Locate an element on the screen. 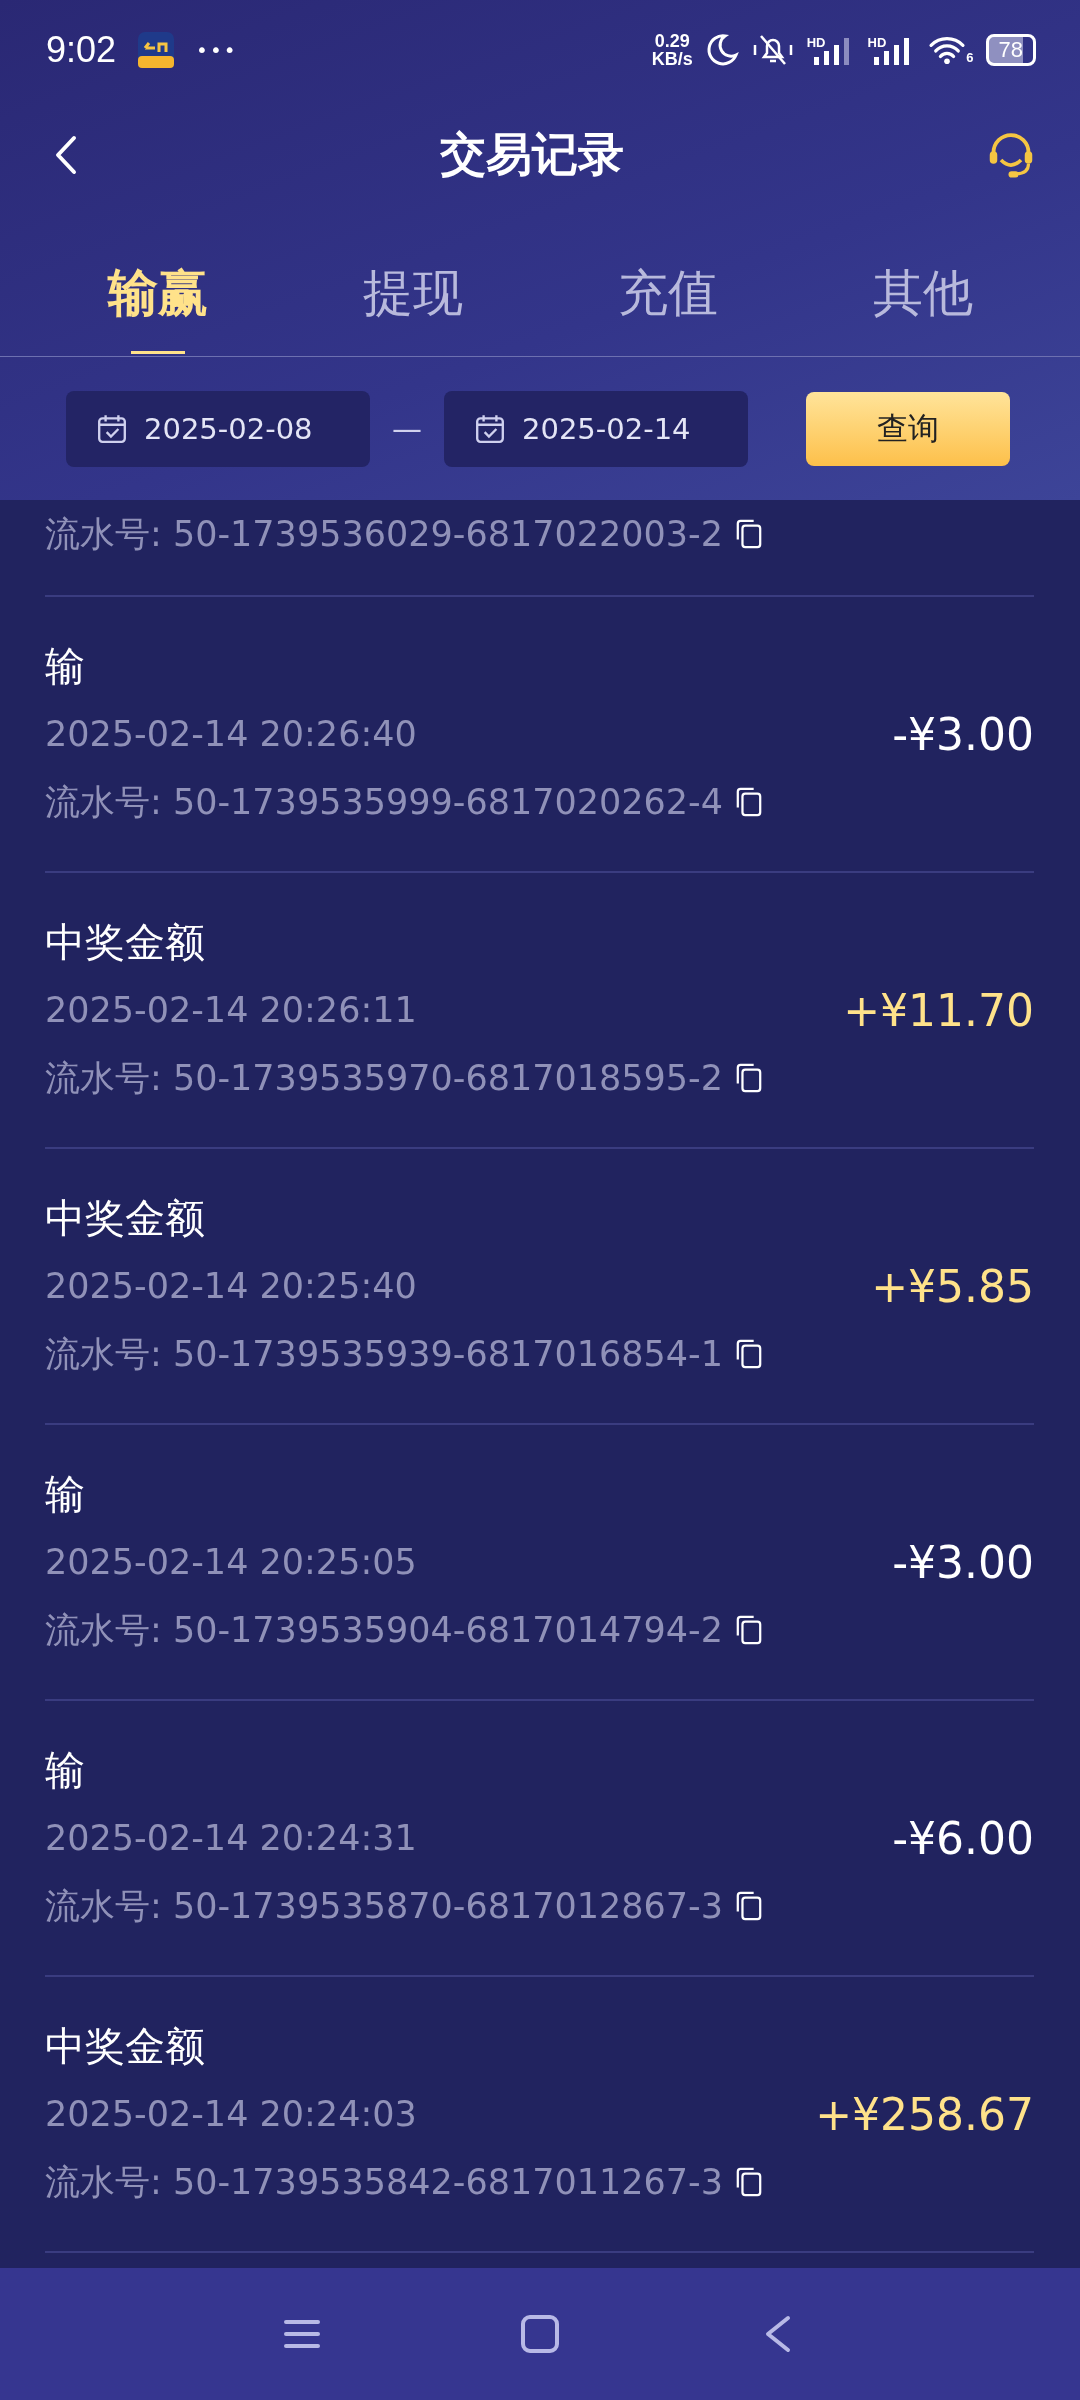 This screenshot has height=2400, width=1080. record-amount: -¥6.00 is located at coordinates (963, 1838).